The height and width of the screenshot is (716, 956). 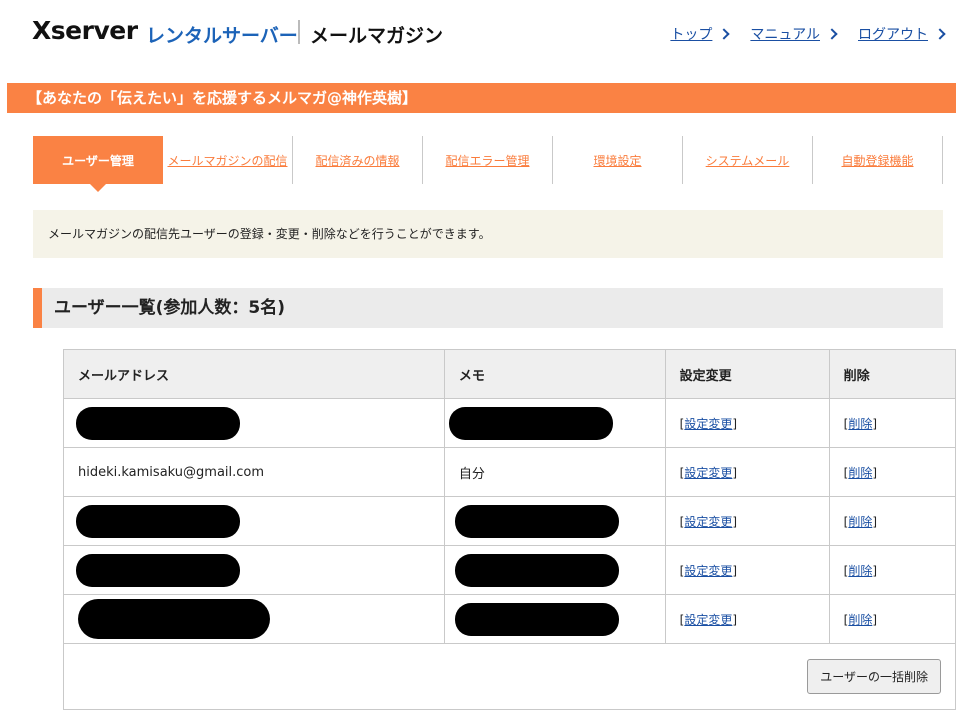 I want to click on tab-label: 環境設定, so click(x=617, y=160).